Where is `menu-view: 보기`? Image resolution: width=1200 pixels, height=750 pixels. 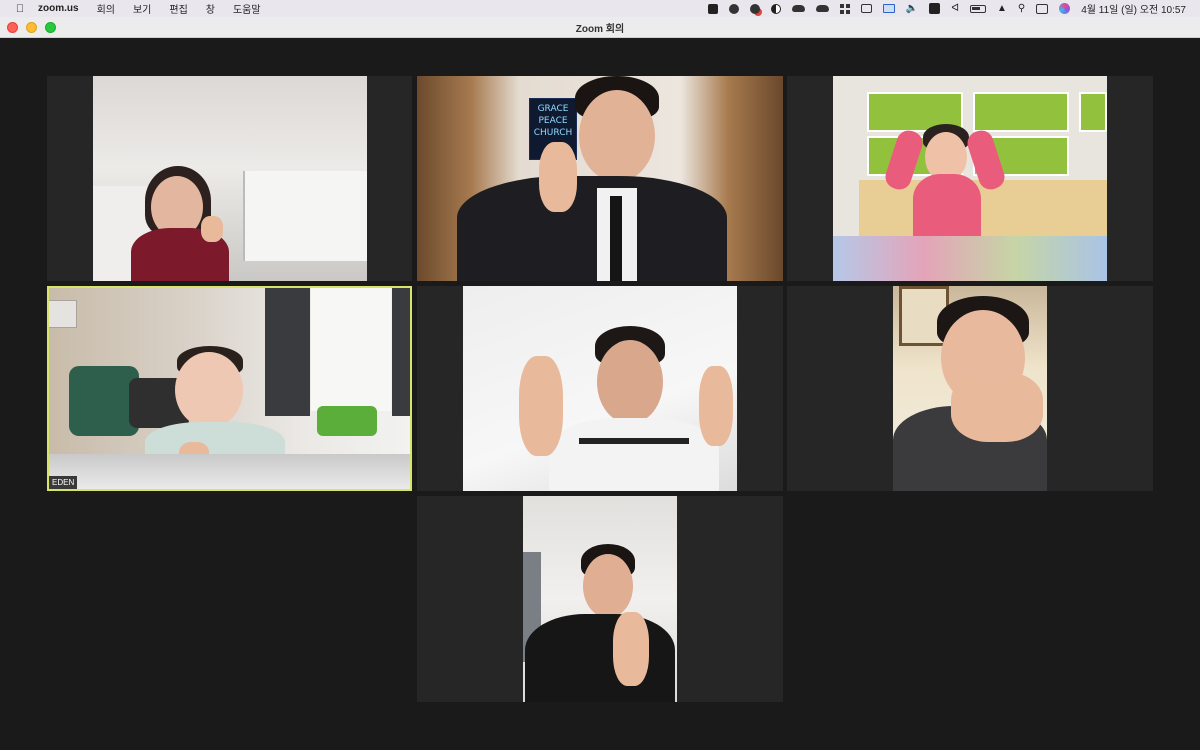
menu-view: 보기 is located at coordinates (142, 8).